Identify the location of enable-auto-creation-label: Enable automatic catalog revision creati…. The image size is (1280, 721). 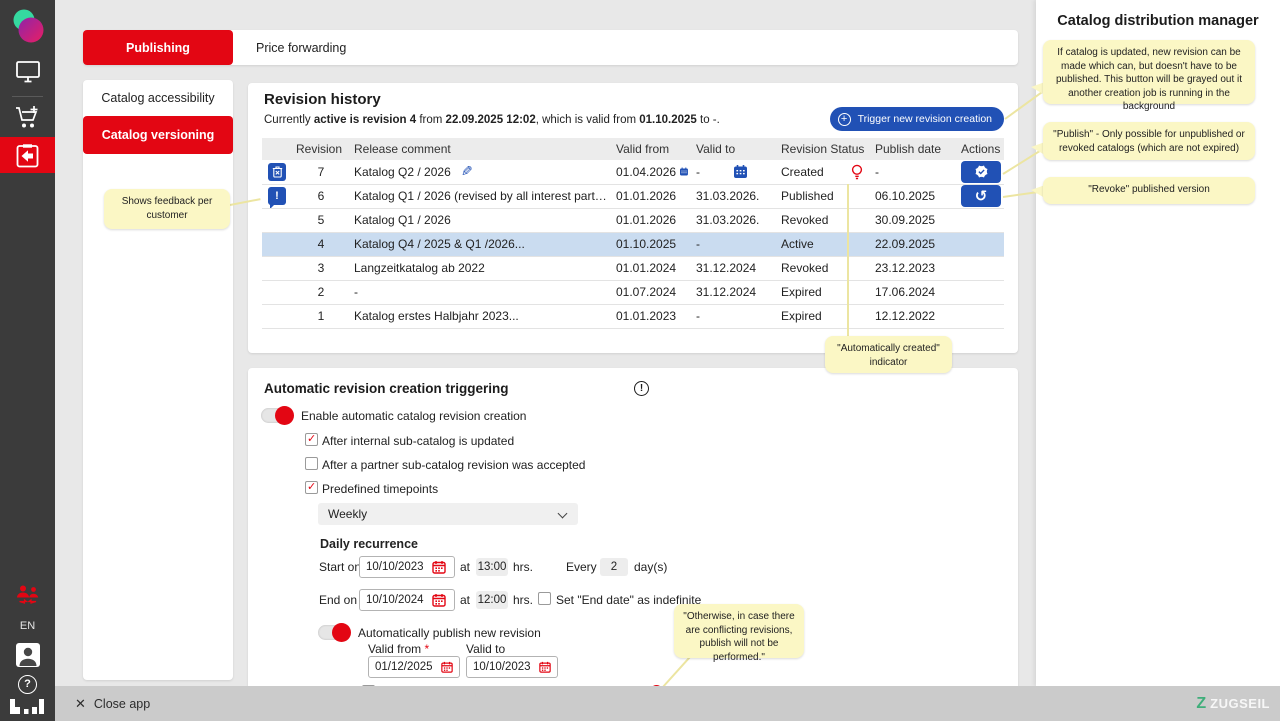
(414, 416).